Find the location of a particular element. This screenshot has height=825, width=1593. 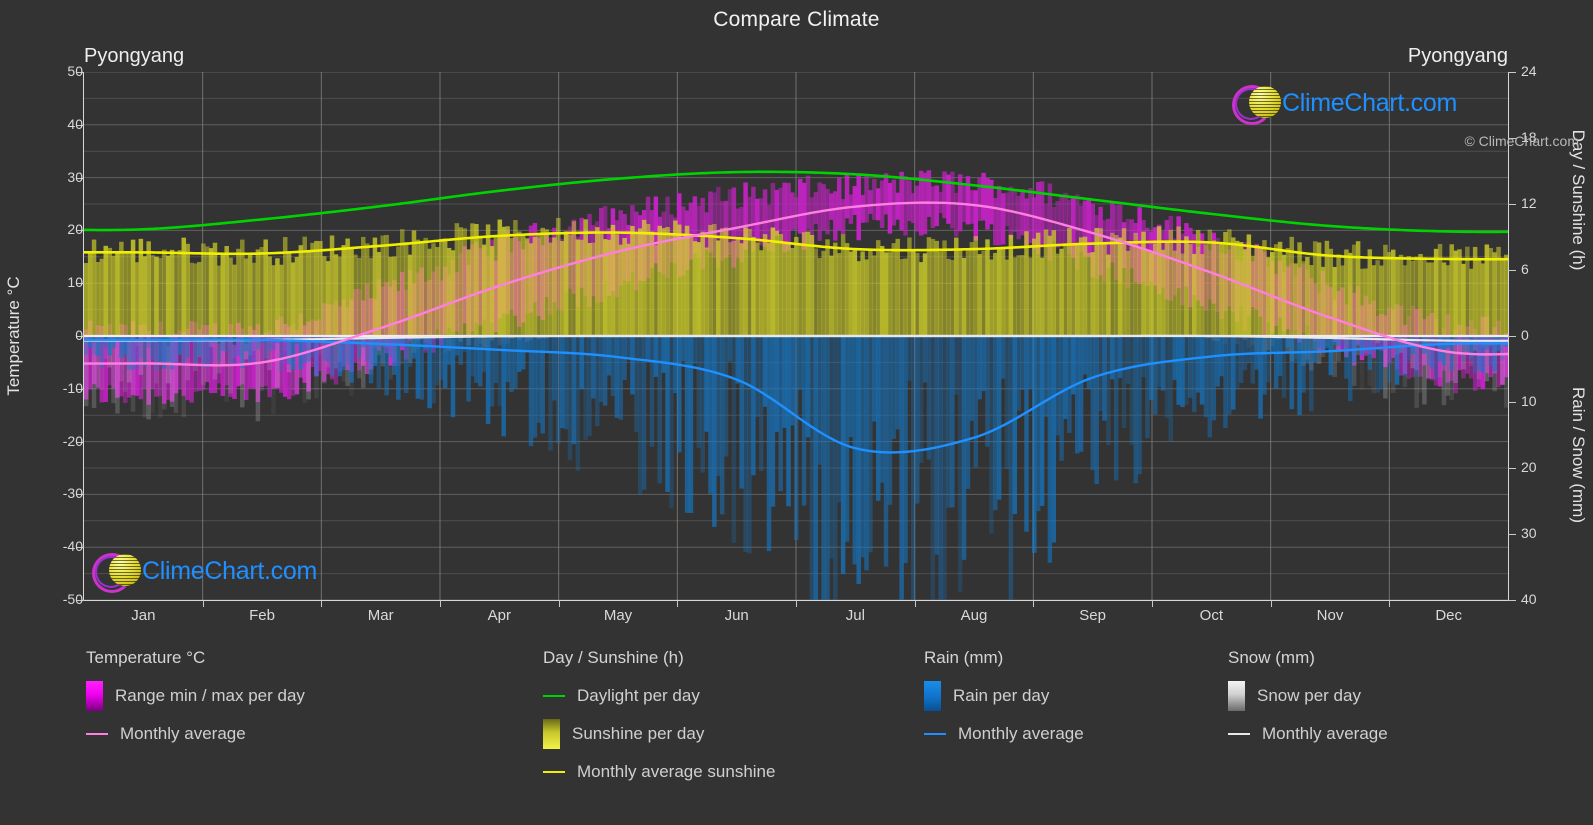

legend-group-rain-mm: Rain (mm) Rain per day Monthly average is located at coordinates (1004, 700).